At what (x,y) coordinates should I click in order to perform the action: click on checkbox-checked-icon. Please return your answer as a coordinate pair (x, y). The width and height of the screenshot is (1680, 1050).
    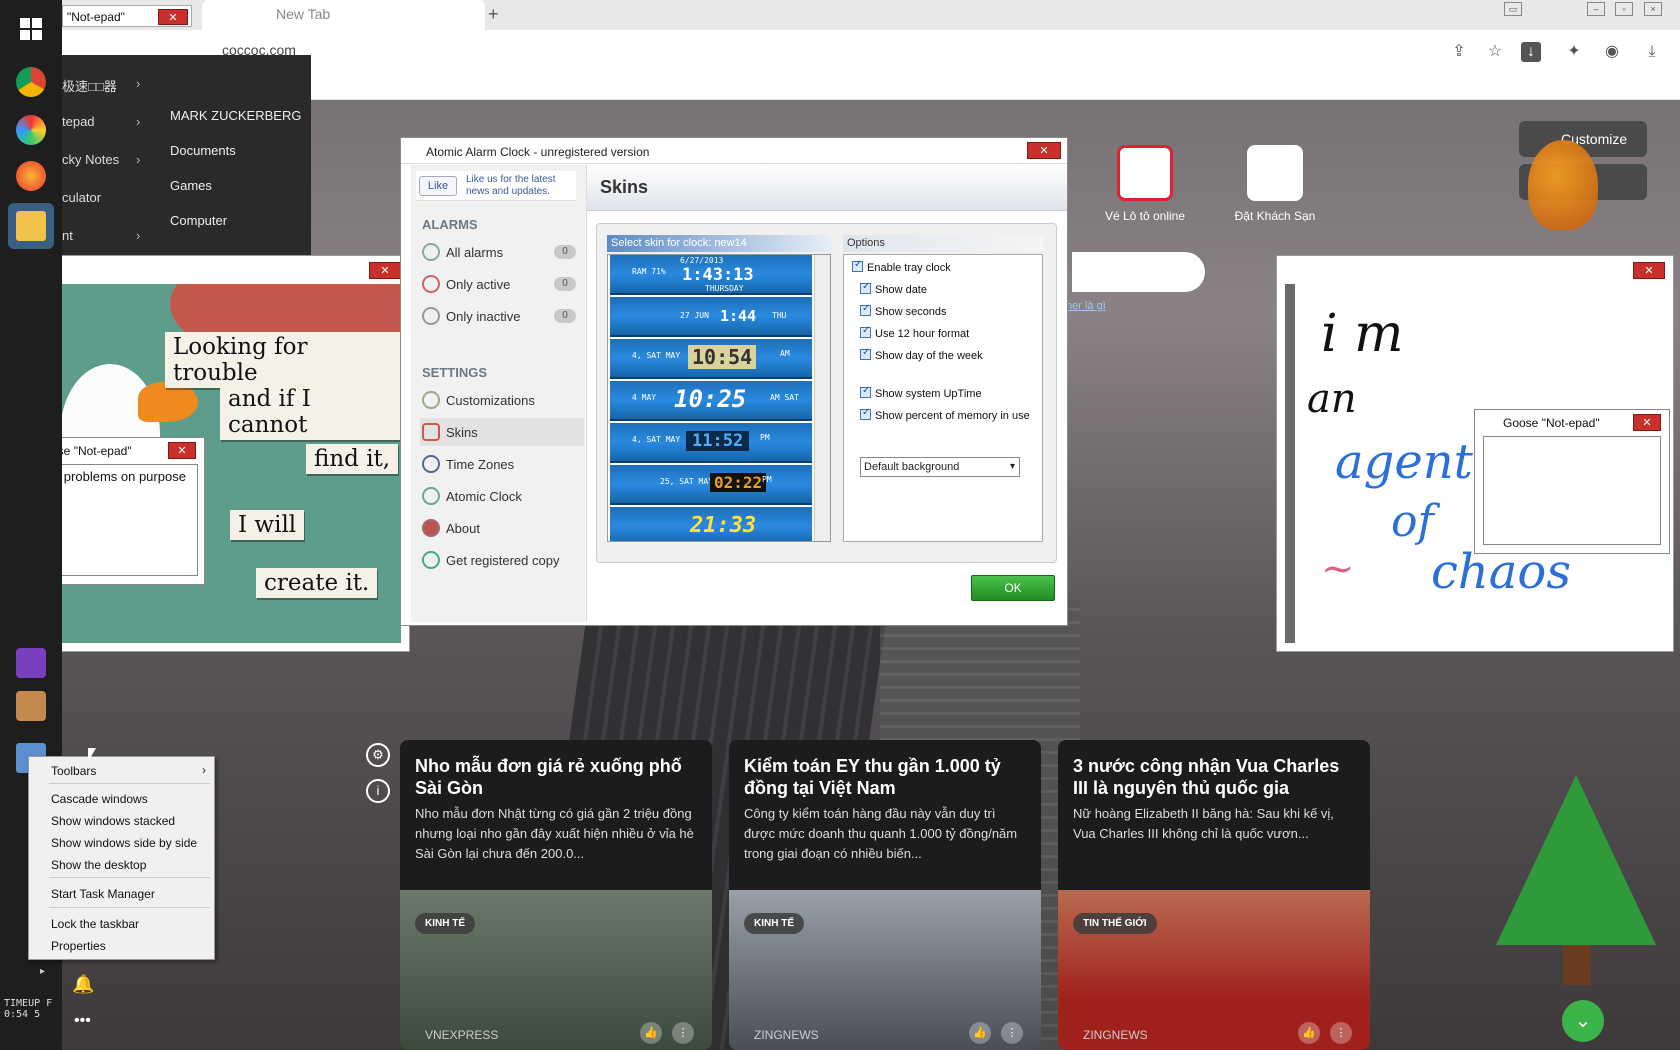
    Looking at the image, I should click on (865, 331).